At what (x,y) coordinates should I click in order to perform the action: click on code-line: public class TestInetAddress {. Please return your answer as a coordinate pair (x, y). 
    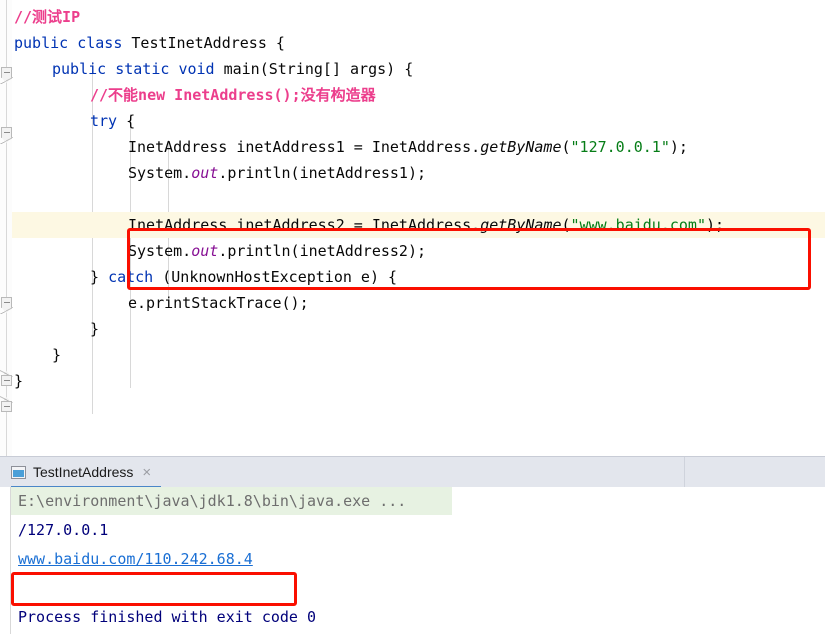
    Looking at the image, I should click on (149, 43).